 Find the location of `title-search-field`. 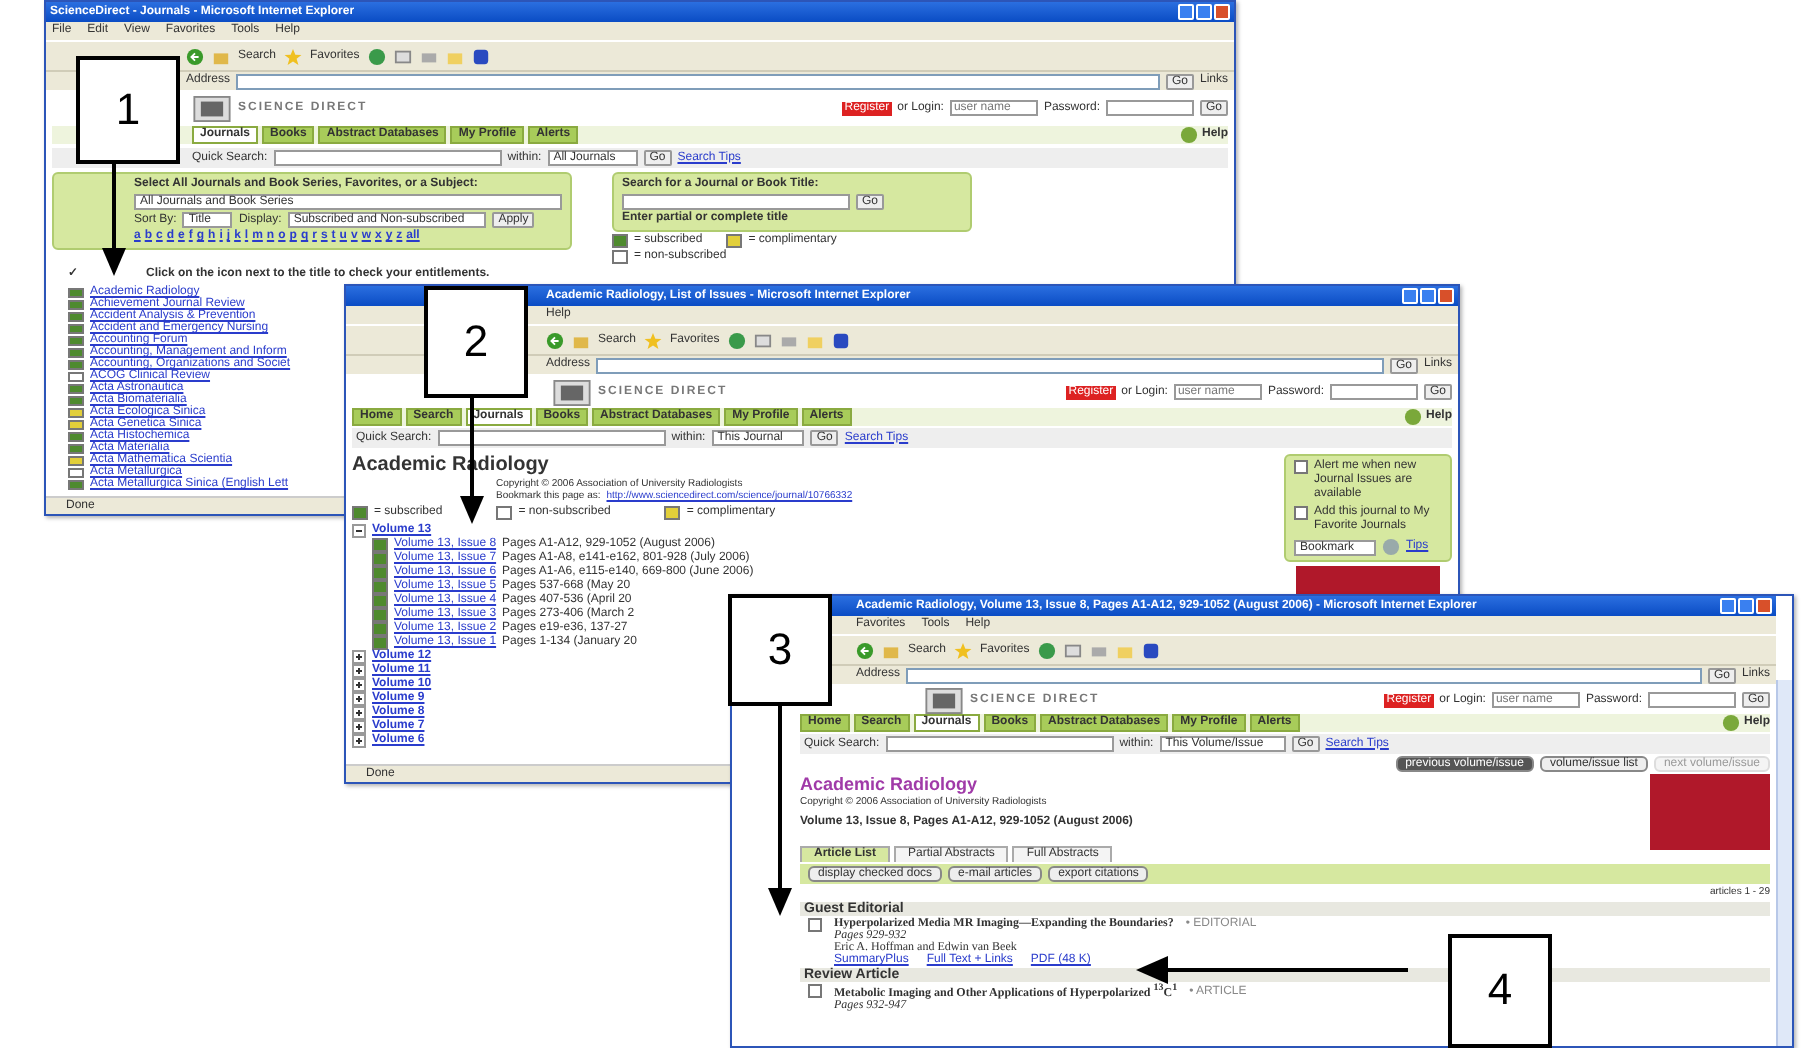

title-search-field is located at coordinates (736, 202).